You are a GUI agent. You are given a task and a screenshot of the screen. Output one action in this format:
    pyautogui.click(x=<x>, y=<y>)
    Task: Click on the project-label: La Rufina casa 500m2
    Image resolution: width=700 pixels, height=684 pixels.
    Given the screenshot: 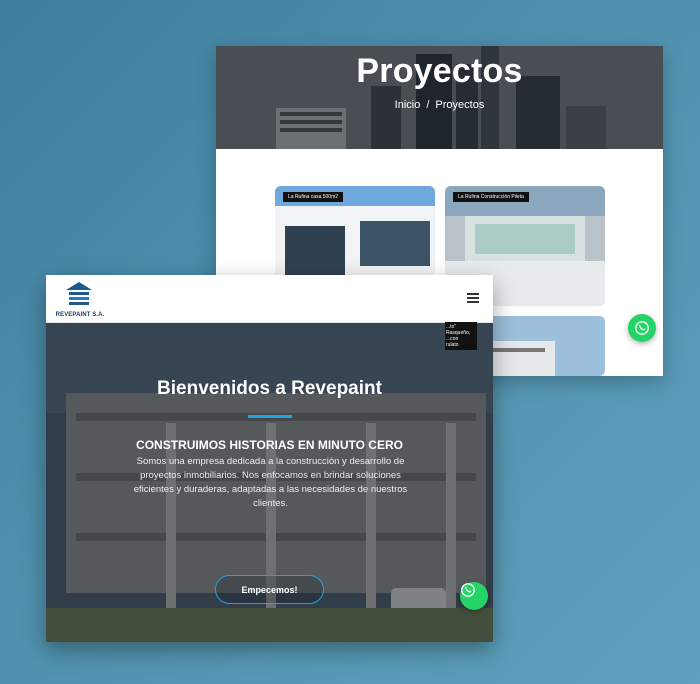 What is the action you would take?
    pyautogui.click(x=313, y=197)
    